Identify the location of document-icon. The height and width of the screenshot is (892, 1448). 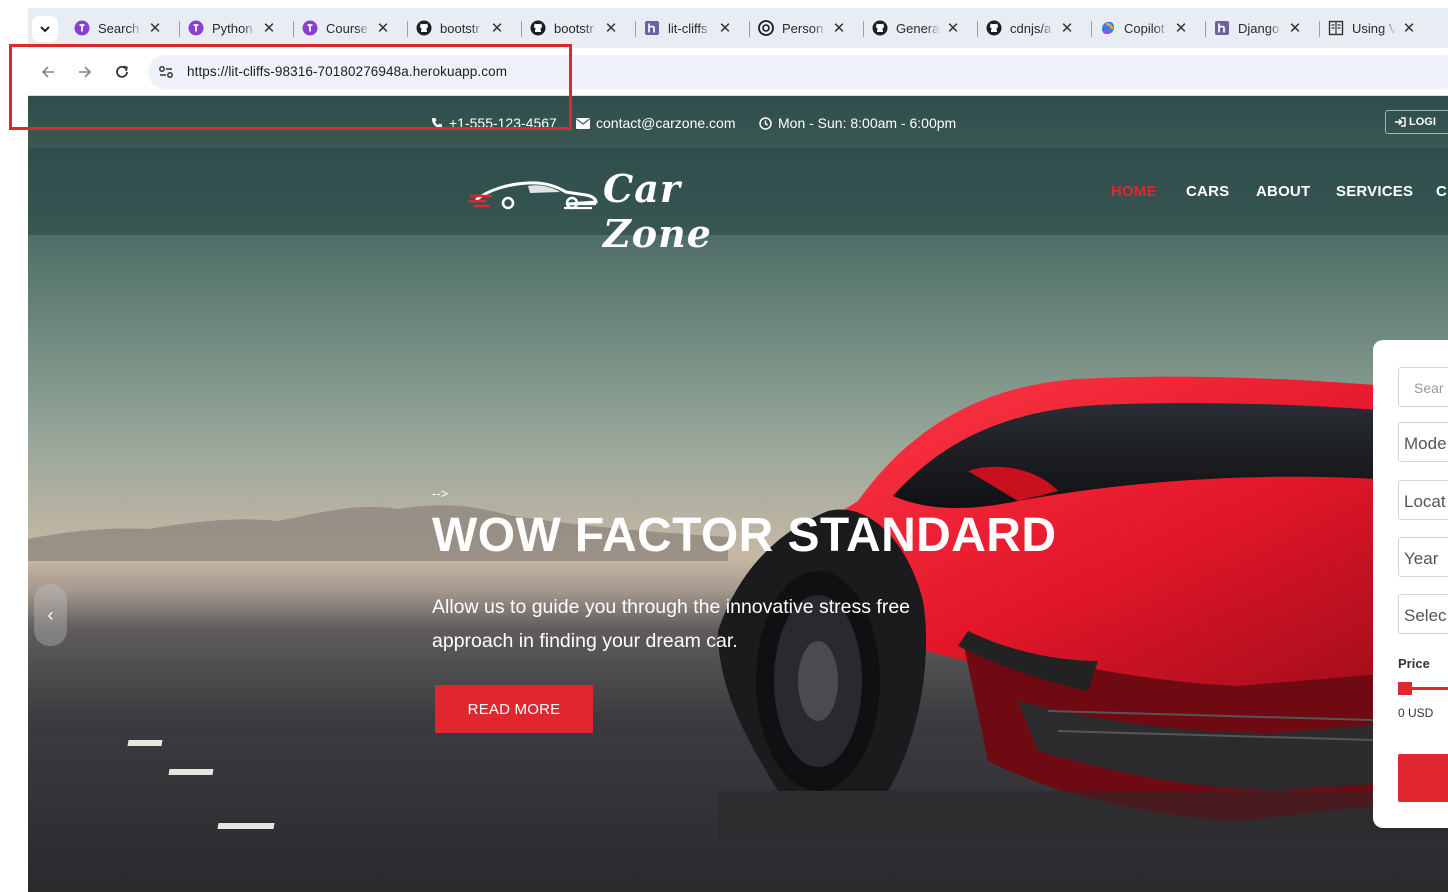
(1336, 28).